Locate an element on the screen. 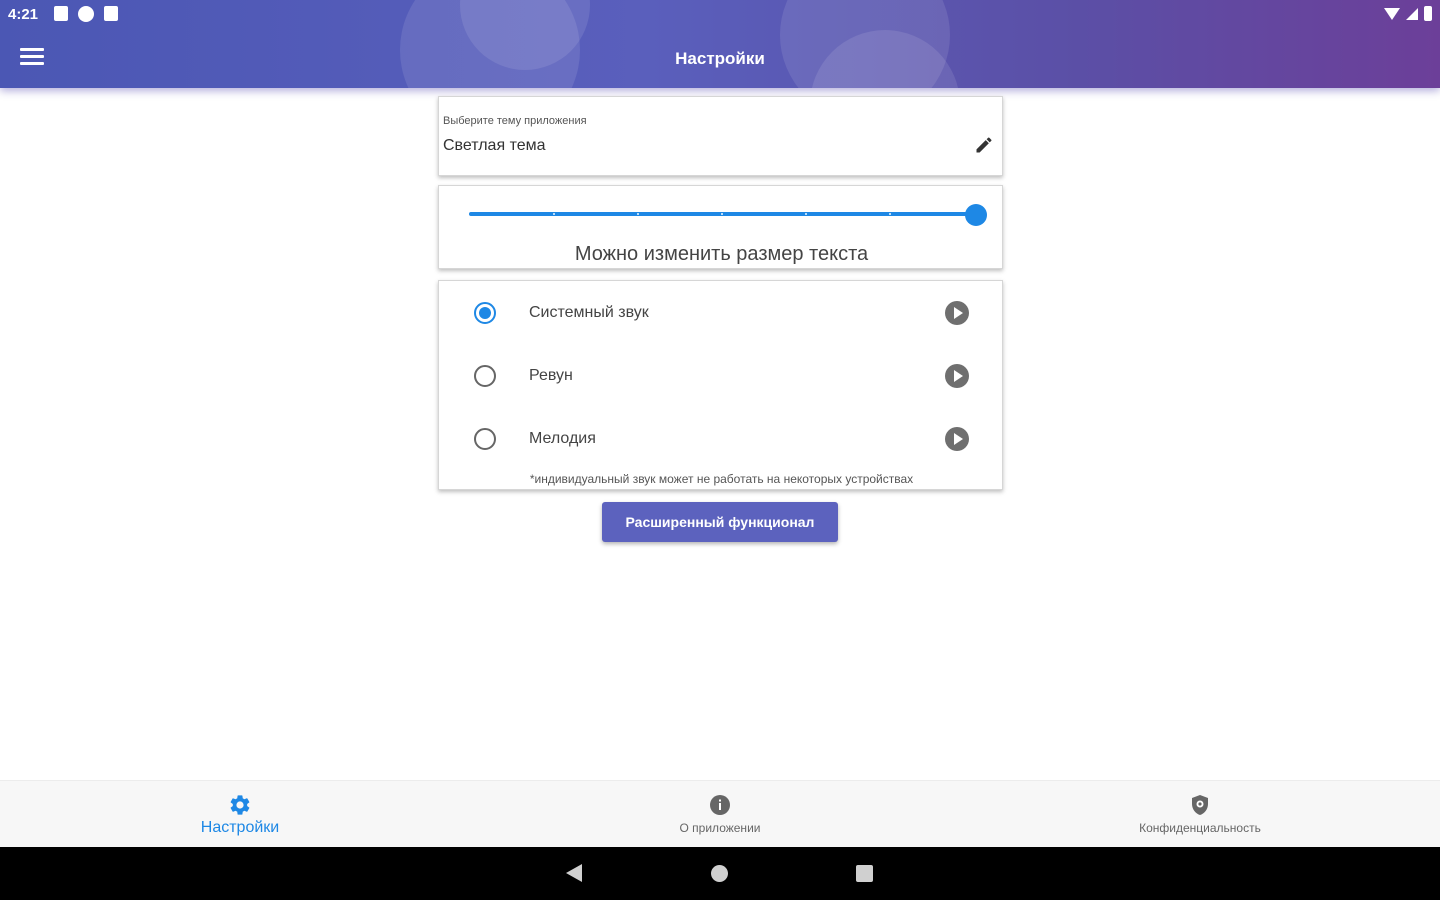 The width and height of the screenshot is (1440, 900). signal-icon is located at coordinates (1412, 13).